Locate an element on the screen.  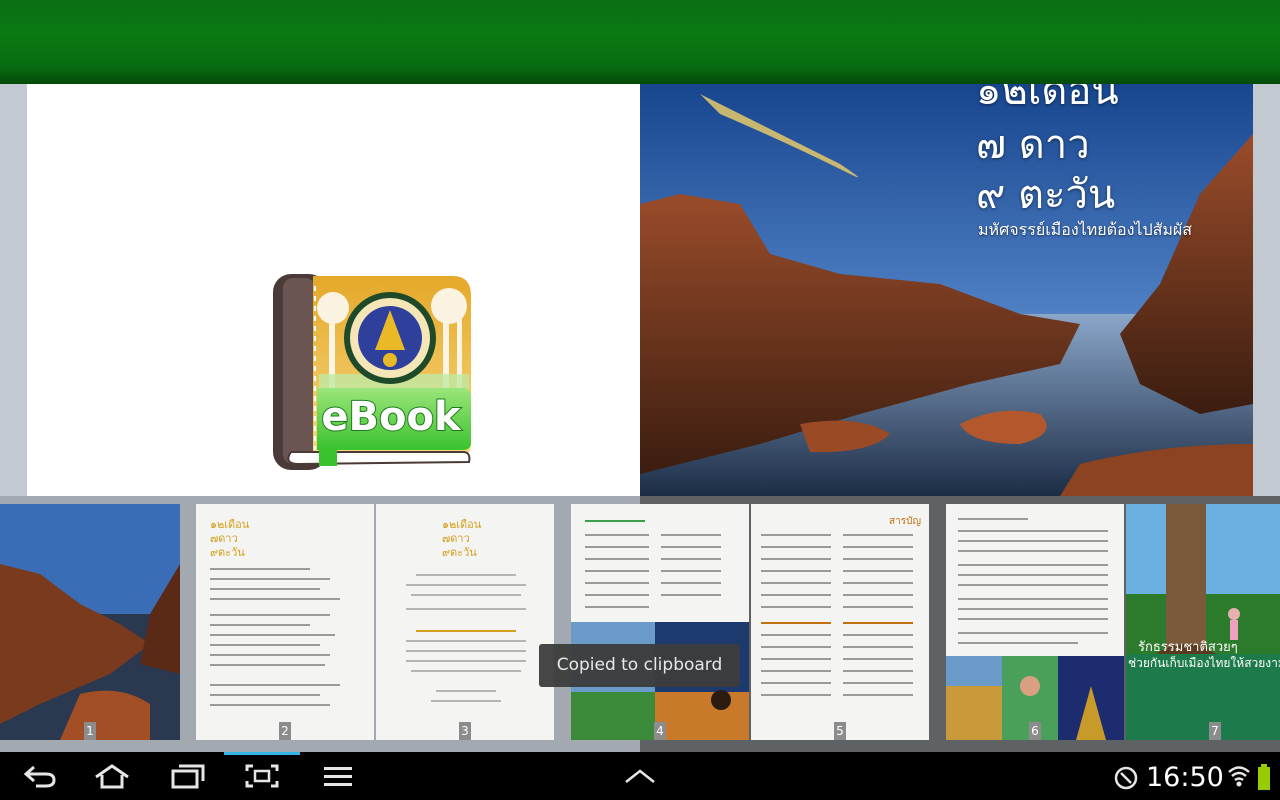
chevron-up-icon is located at coordinates (640, 776).